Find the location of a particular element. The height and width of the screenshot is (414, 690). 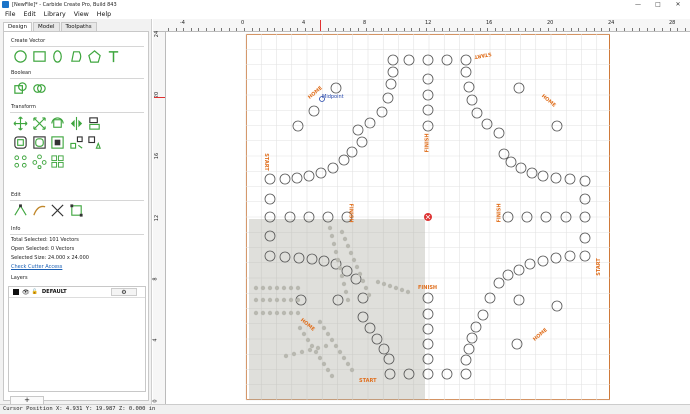

selection-highlight is located at coordinates (337, 309).